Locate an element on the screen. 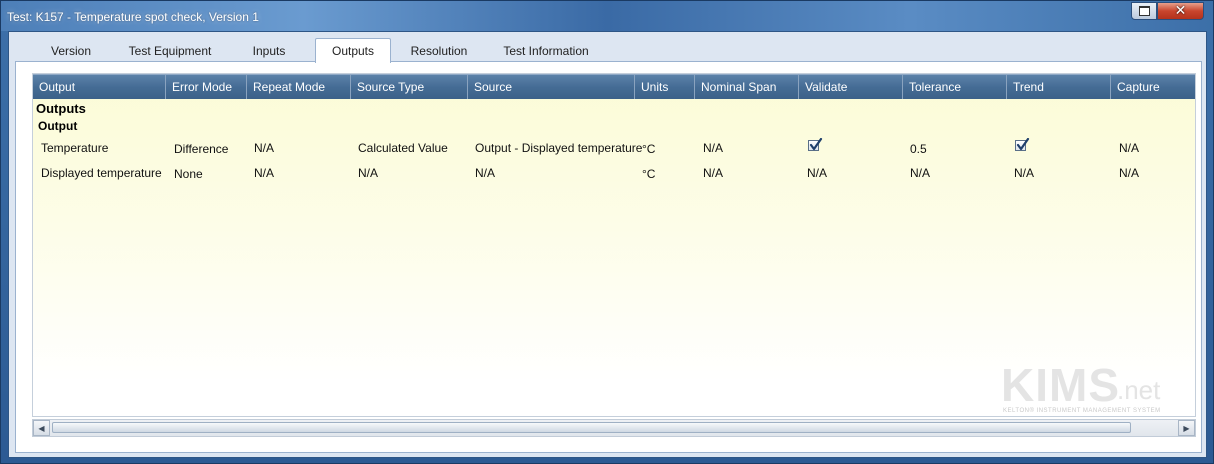 This screenshot has width=1214, height=464. column-header-trend: Trend is located at coordinates (1059, 87).